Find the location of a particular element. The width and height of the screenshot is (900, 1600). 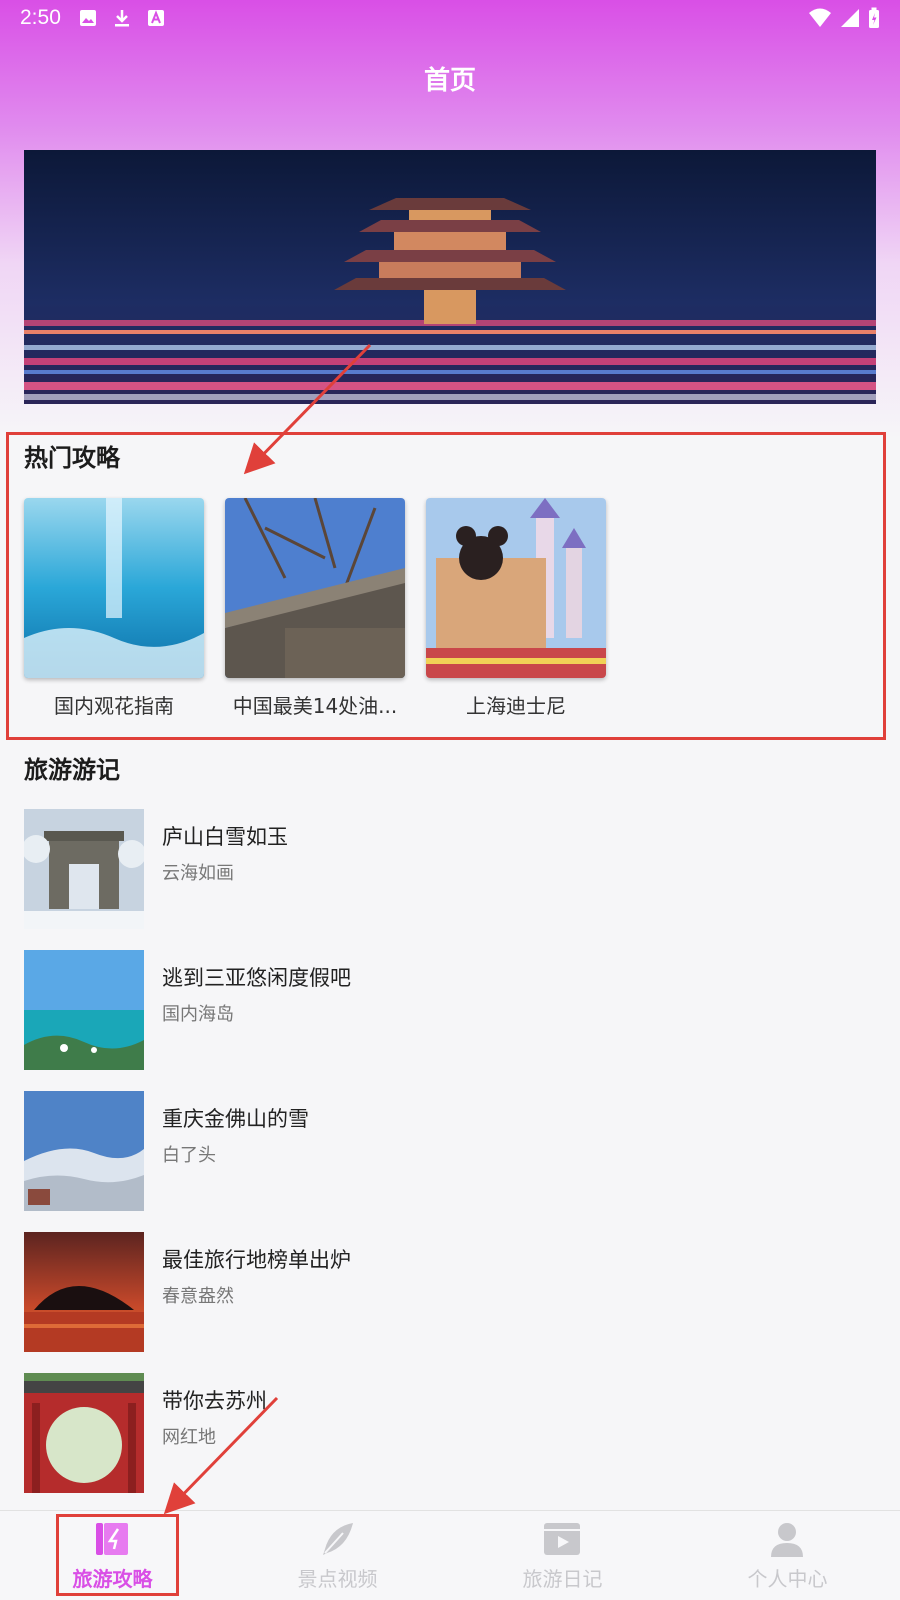

signal-icon is located at coordinates (850, 18).